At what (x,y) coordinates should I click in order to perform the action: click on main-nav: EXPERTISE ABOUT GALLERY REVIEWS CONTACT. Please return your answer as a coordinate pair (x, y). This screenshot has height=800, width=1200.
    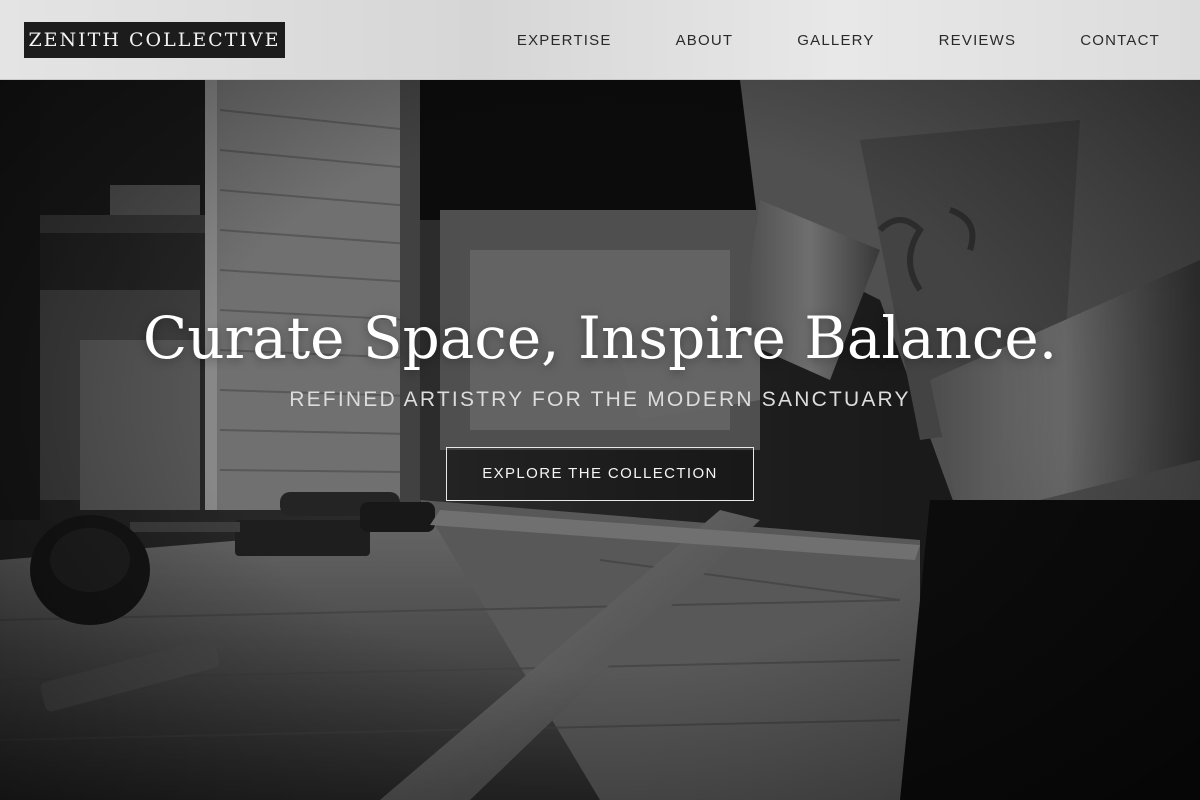
    Looking at the image, I should click on (838, 40).